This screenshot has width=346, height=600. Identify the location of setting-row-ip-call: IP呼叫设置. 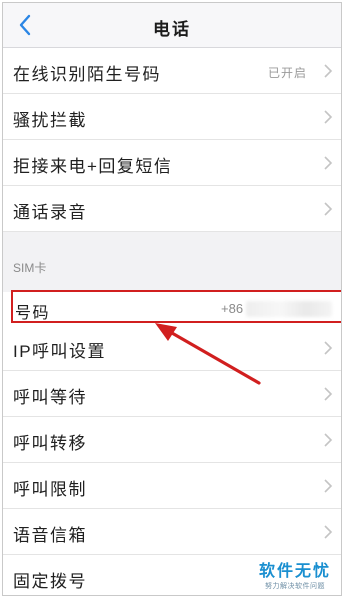
(172, 348).